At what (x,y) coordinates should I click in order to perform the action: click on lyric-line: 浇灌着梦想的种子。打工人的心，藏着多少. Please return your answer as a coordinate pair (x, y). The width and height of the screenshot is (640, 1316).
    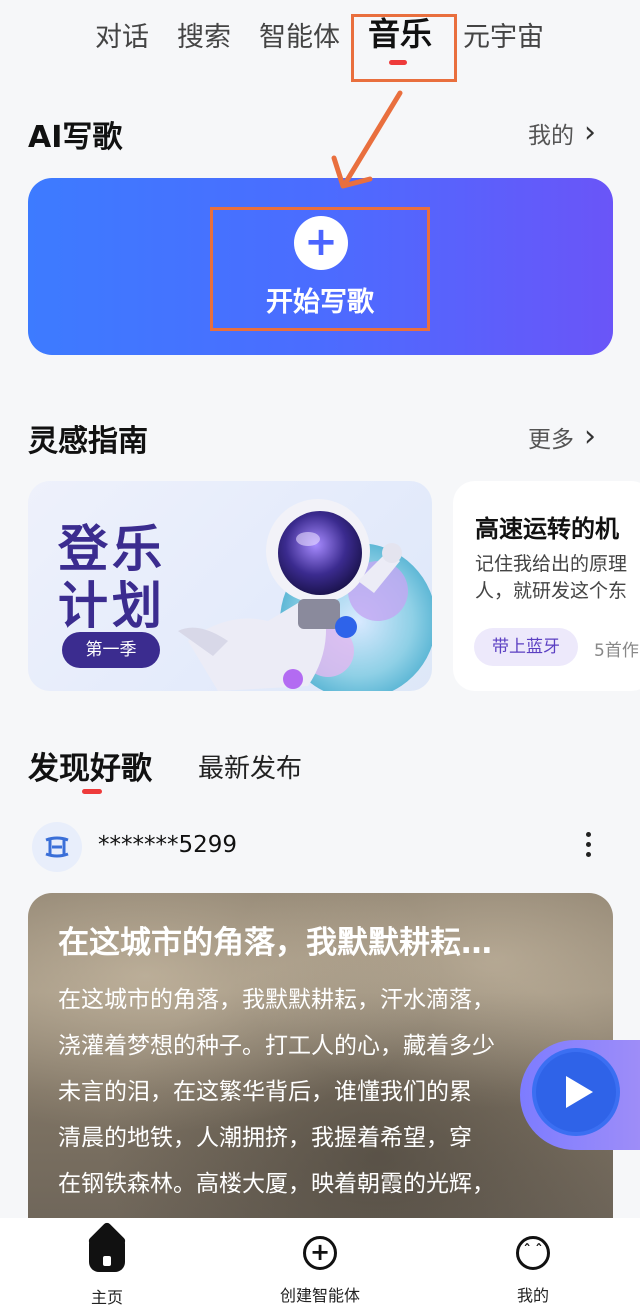
    Looking at the image, I should click on (276, 1046).